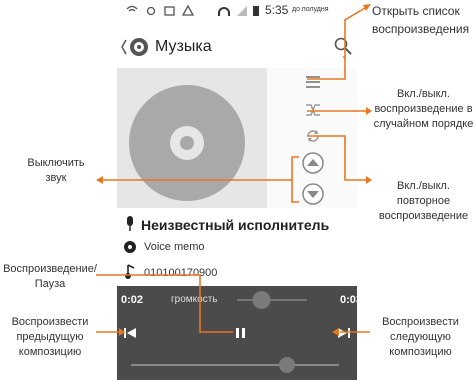 This screenshot has width=475, height=380. What do you see at coordinates (421, 20) in the screenshot?
I see `annotation-playlist: Открыть список воспроизведения` at bounding box center [421, 20].